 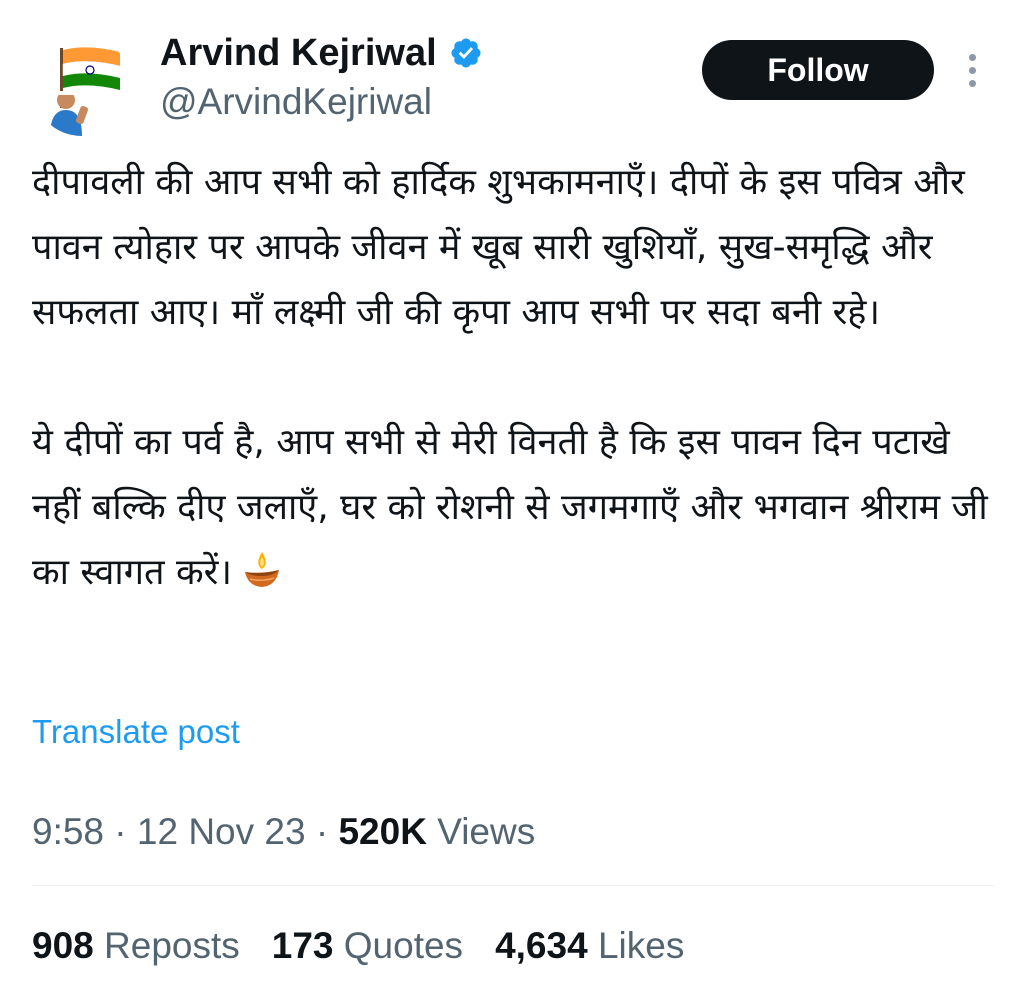 What do you see at coordinates (513, 885) in the screenshot?
I see `divider` at bounding box center [513, 885].